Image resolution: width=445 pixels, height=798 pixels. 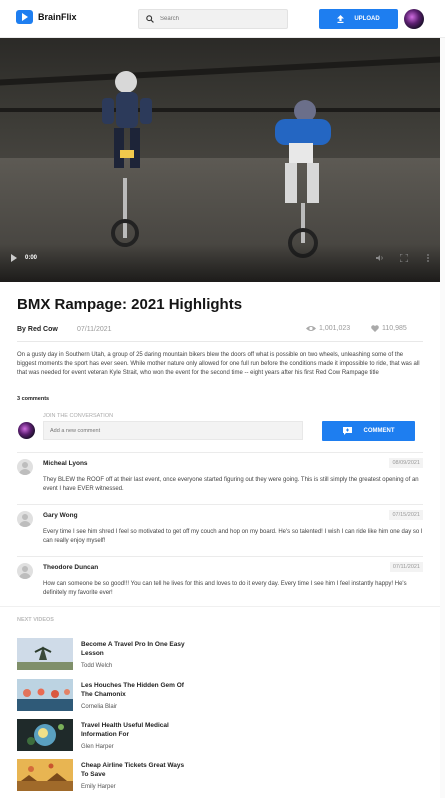 What do you see at coordinates (406, 567) in the screenshot?
I see `comment-date: 07/11/2021` at bounding box center [406, 567].